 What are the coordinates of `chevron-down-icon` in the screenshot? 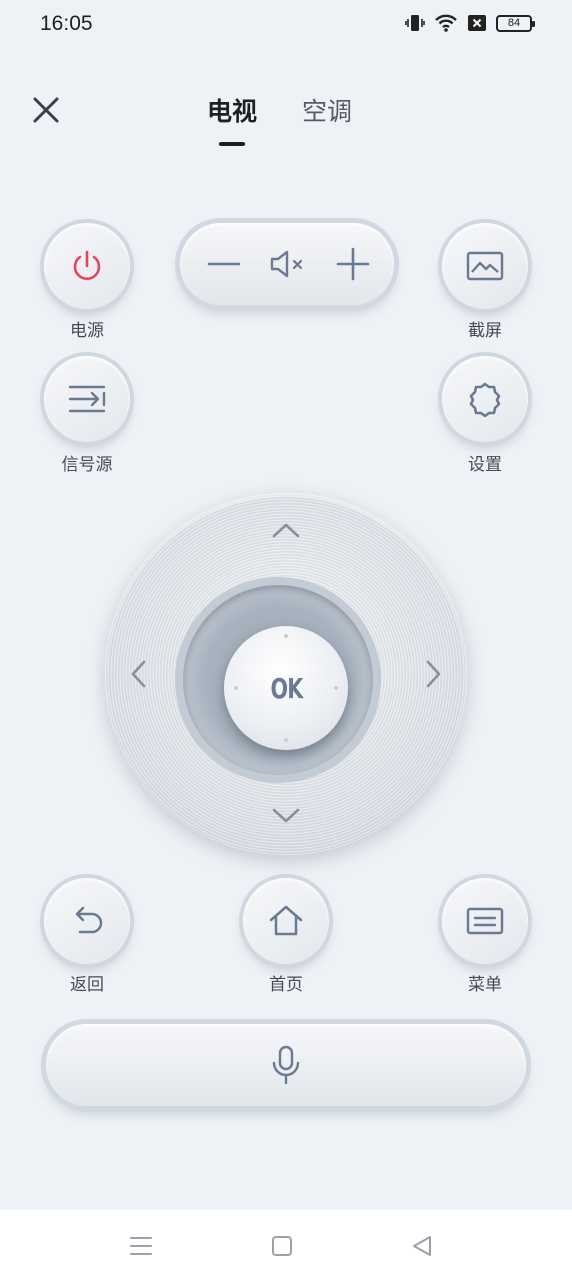 It's located at (286, 815).